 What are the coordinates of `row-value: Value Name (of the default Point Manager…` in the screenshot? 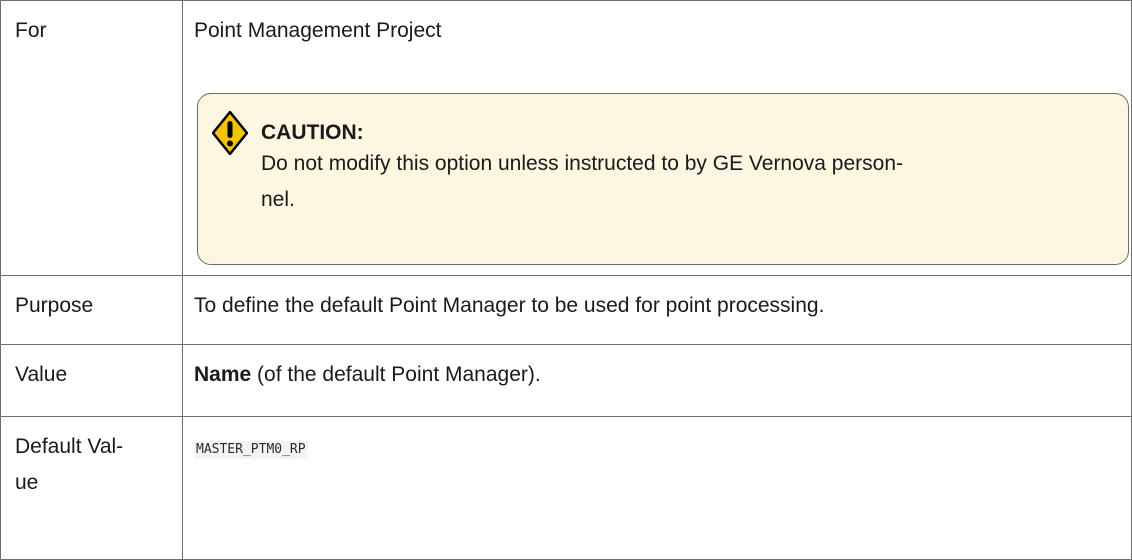 It's located at (566, 380).